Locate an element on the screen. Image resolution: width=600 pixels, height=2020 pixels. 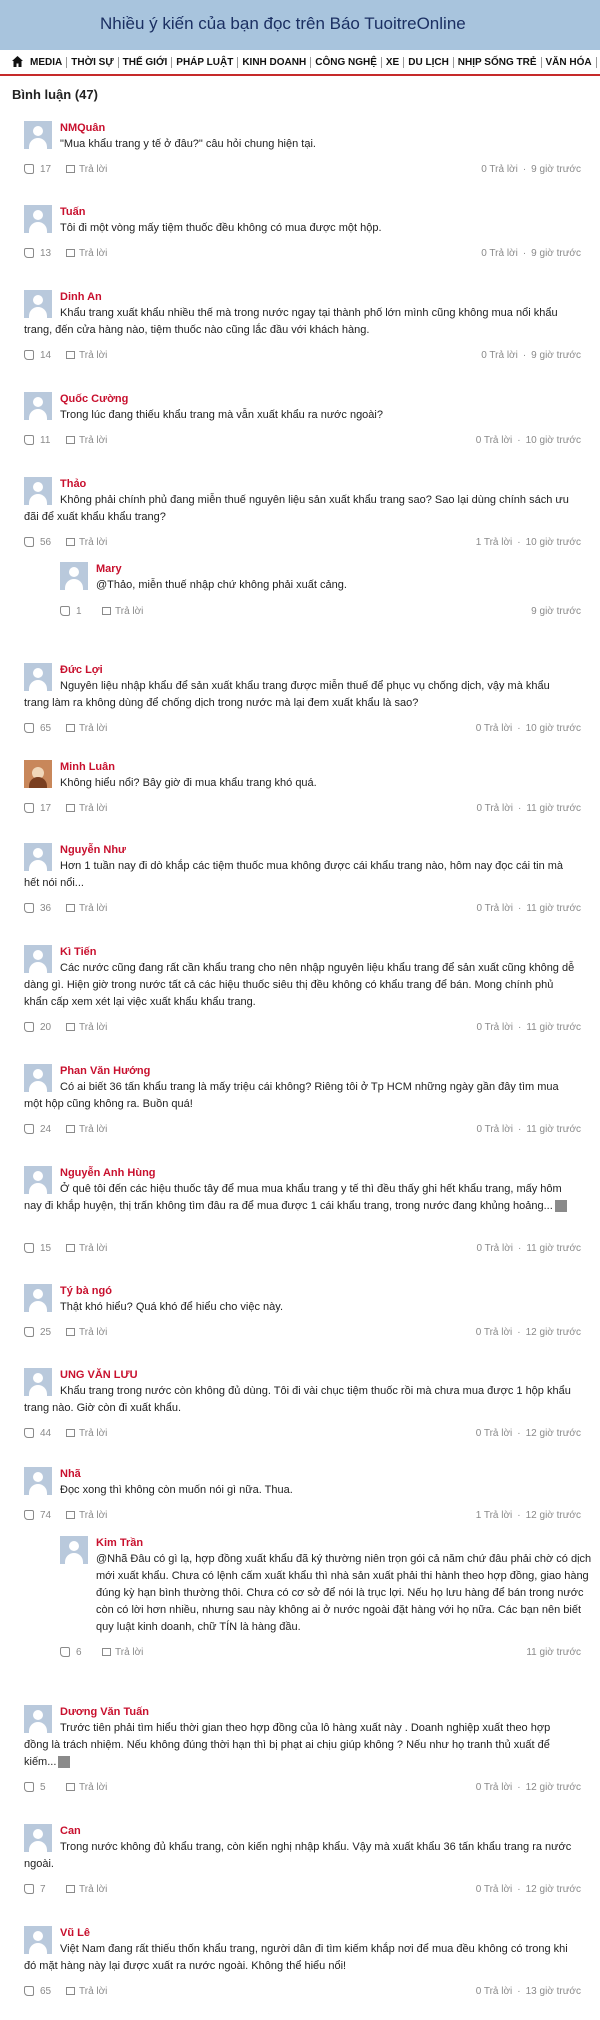
commenter-name: Đức Lợi is located at coordinates (81, 670).